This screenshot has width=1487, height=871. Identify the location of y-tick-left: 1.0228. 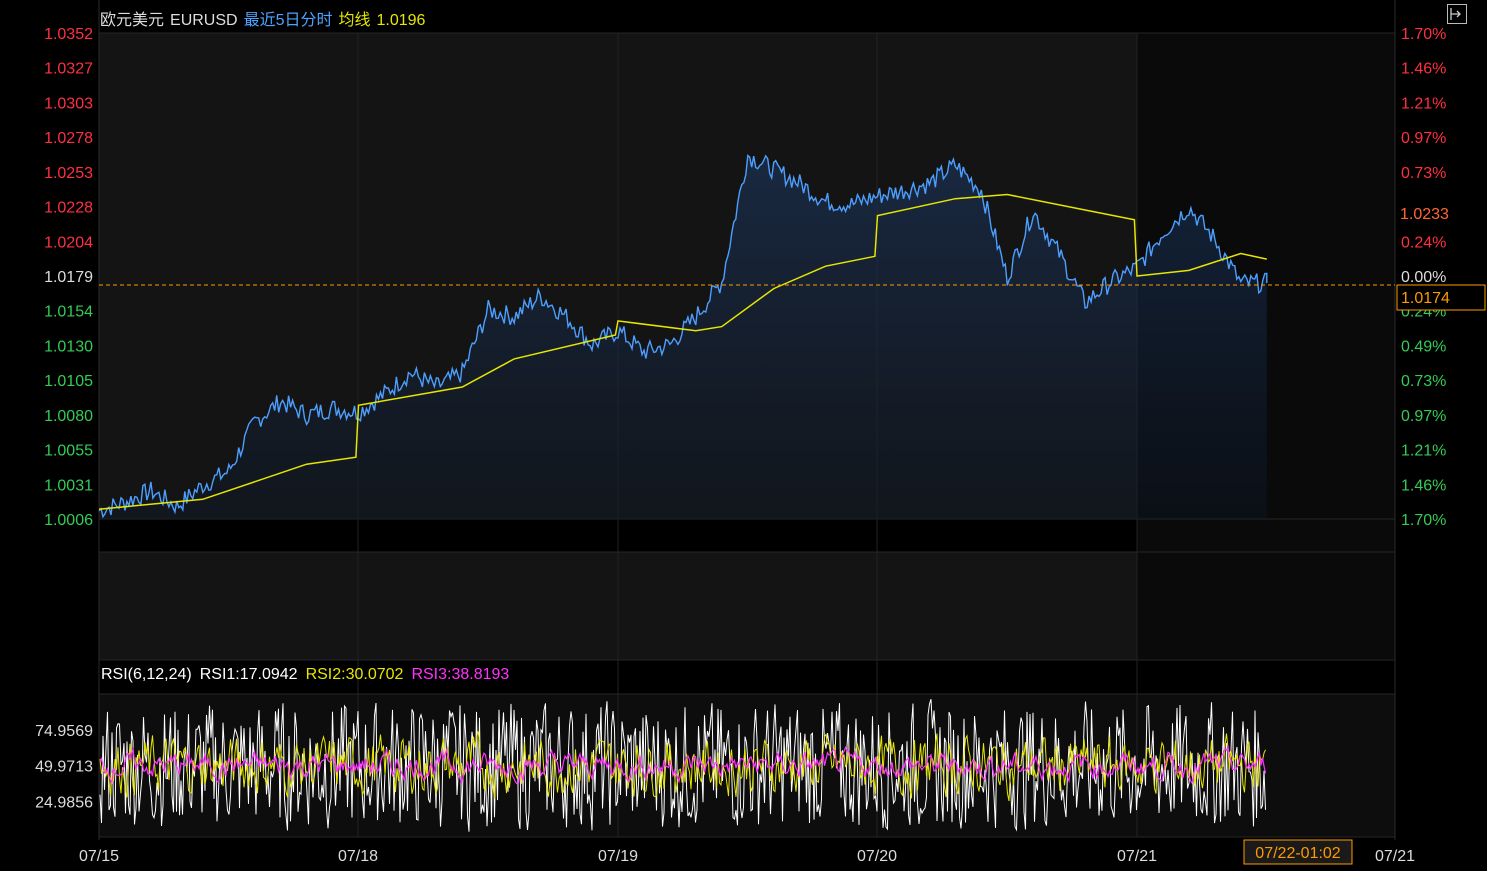
(68, 208).